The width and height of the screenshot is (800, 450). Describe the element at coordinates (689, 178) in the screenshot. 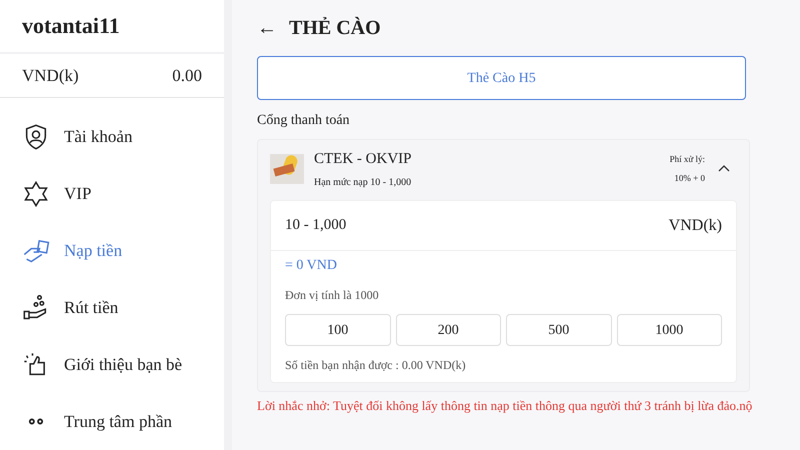

I see `fee-value: 10% + 0` at that location.